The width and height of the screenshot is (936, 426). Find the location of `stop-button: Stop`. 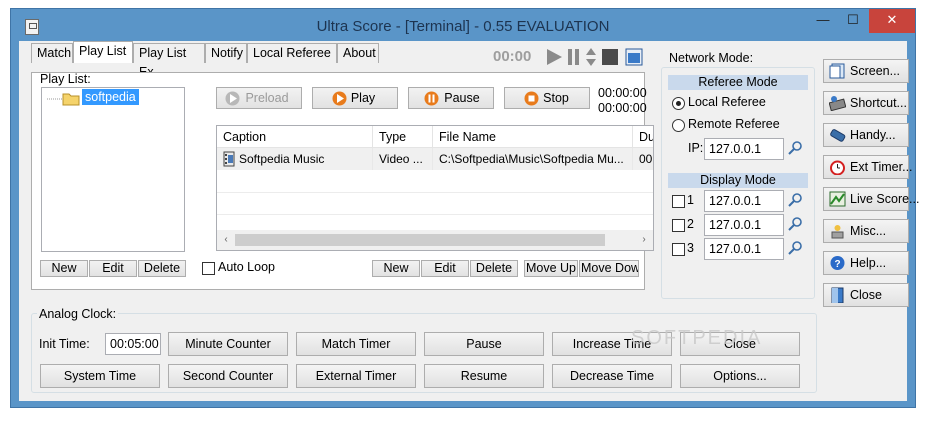

stop-button: Stop is located at coordinates (547, 98).